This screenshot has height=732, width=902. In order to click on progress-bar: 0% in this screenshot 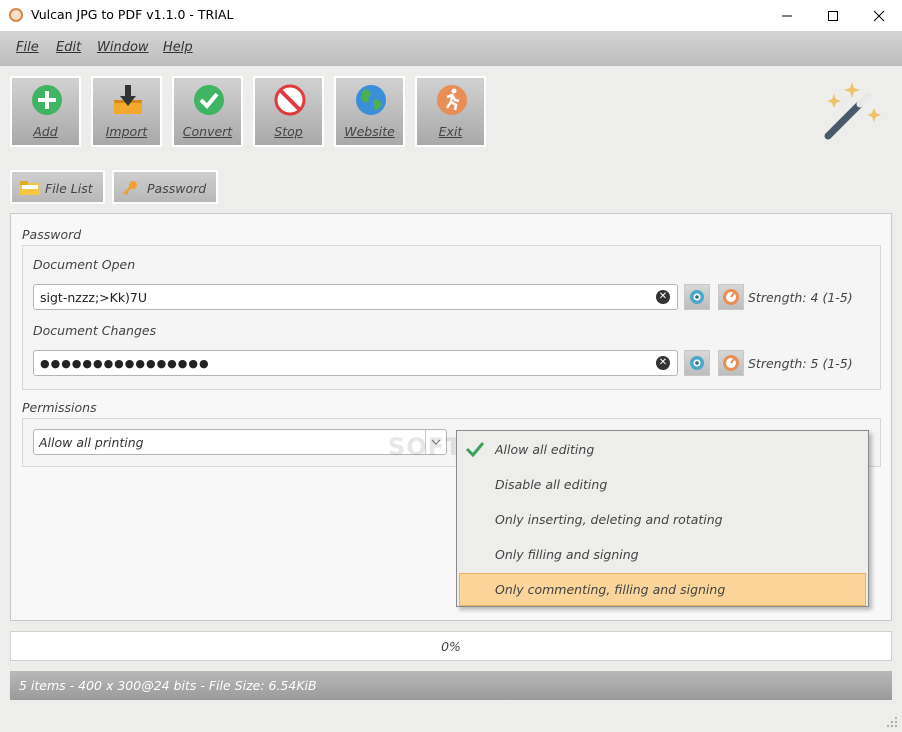, I will do `click(451, 646)`.